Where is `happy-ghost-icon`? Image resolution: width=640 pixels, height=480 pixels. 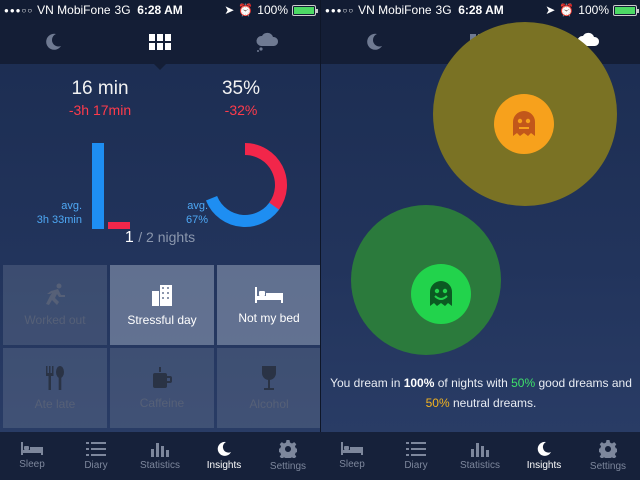
happy-ghost-icon is located at coordinates (441, 293).